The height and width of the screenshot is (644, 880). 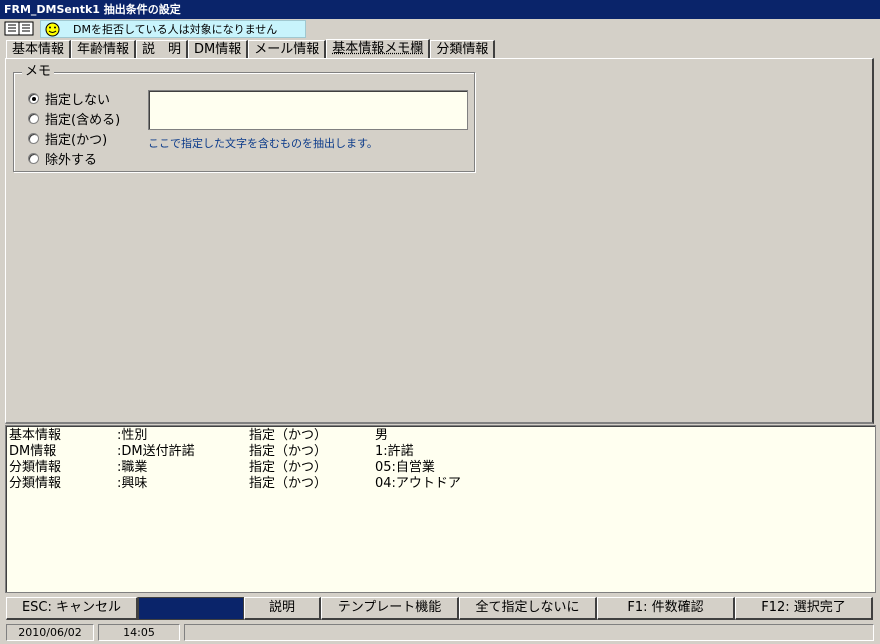 I want to click on message-text: DMを拒否している人は対象になりません, so click(x=175, y=29).